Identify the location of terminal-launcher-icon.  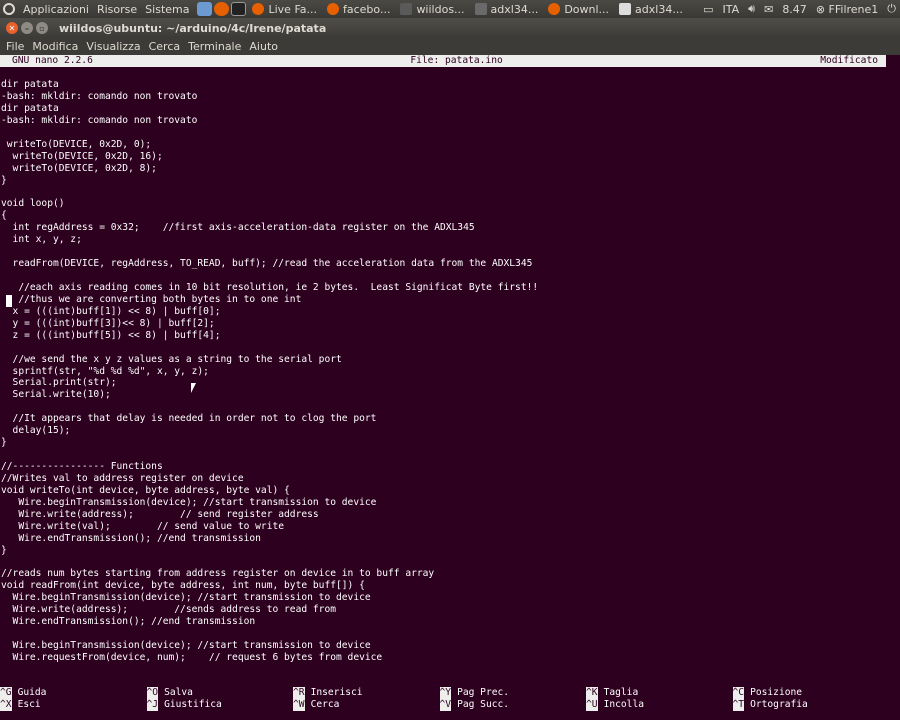
(239, 9).